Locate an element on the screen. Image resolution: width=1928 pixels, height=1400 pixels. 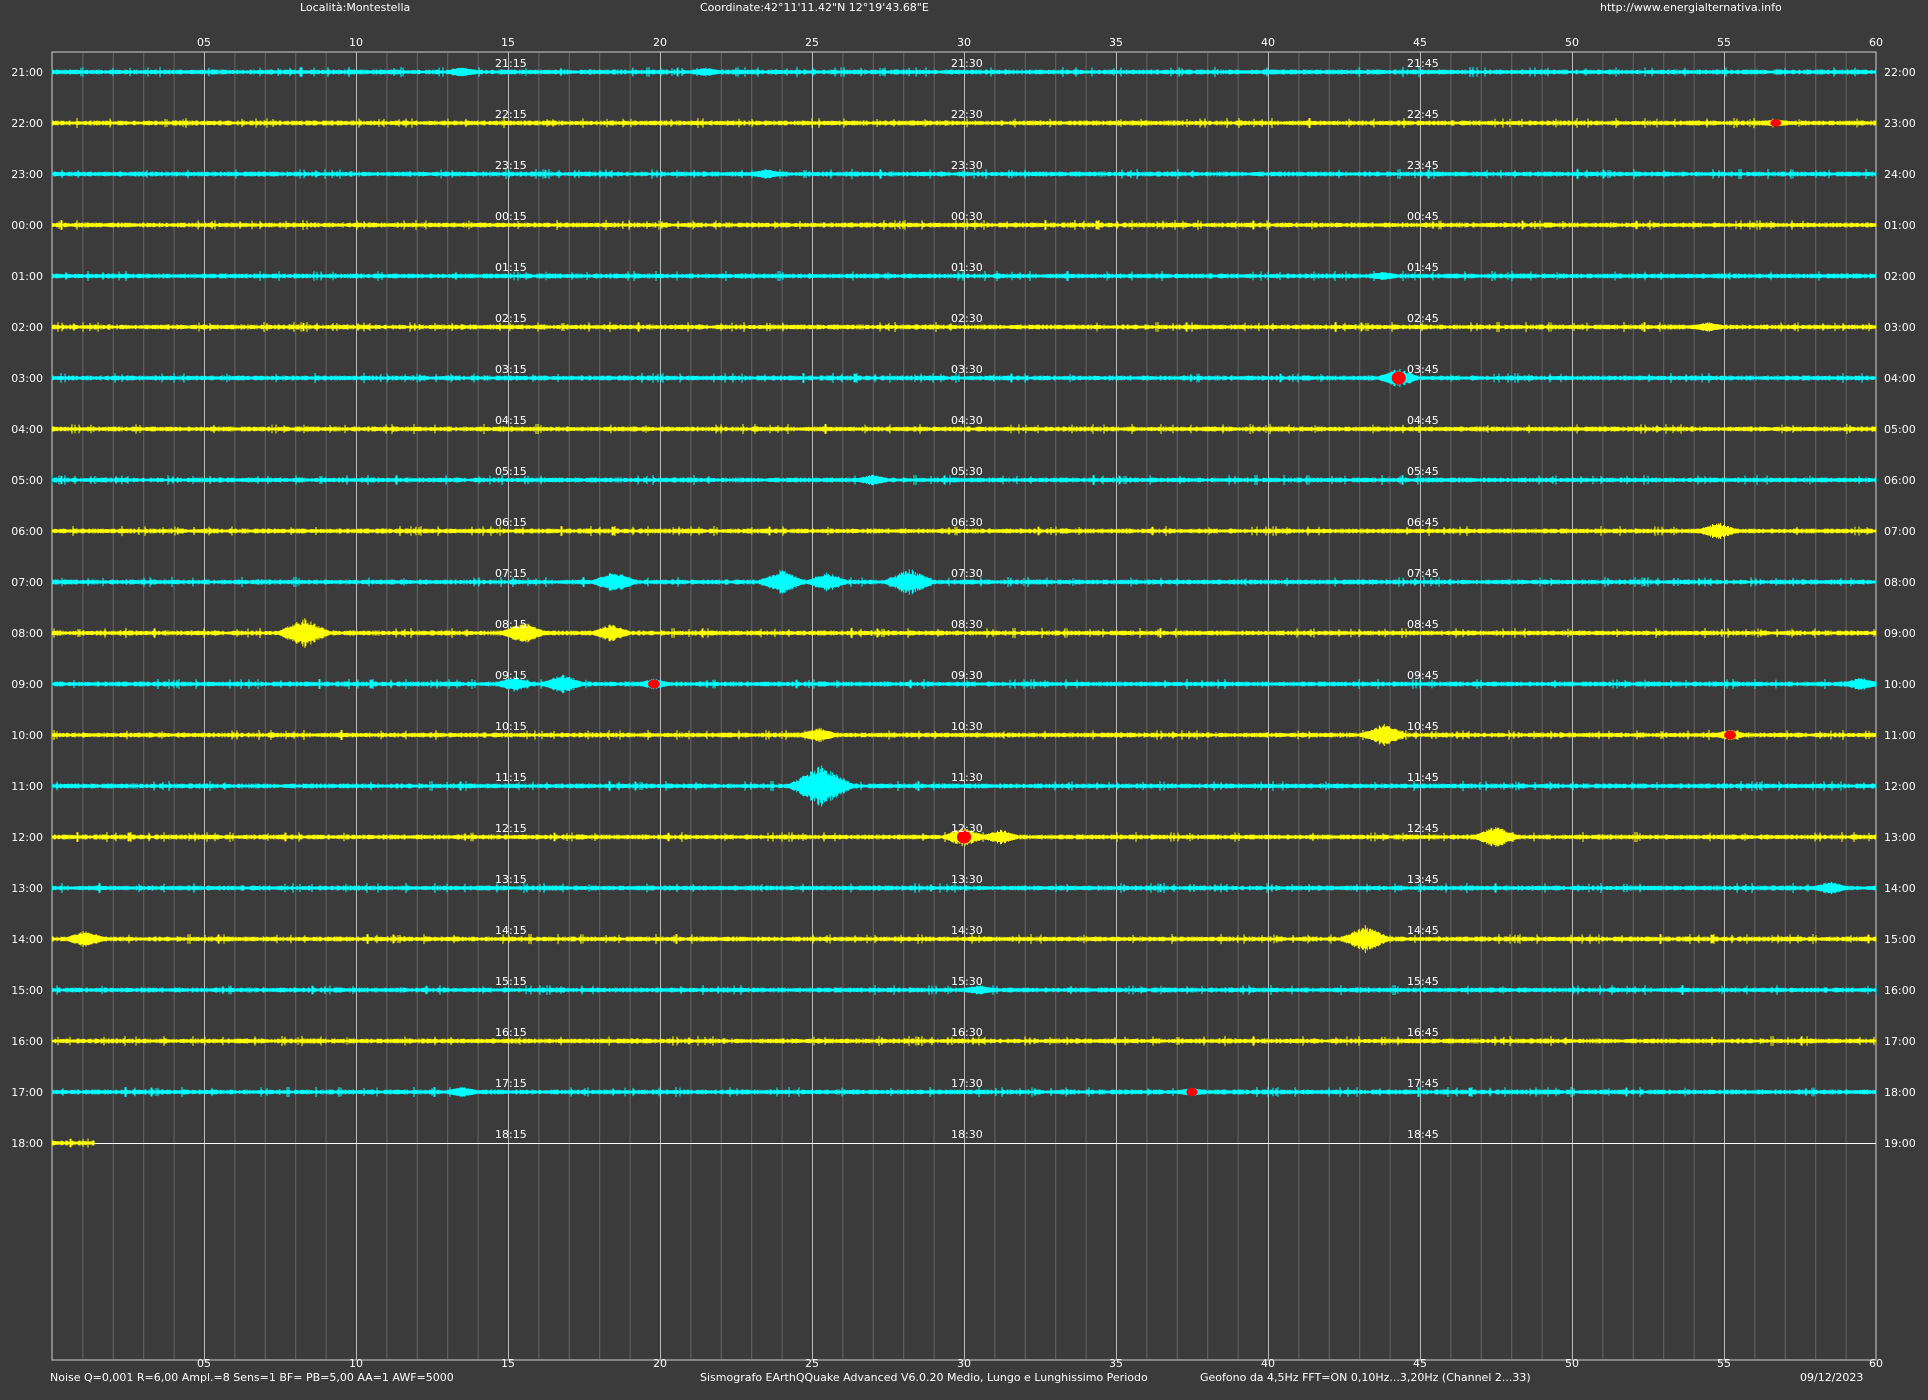
quarter-hour-label: 21:15 is located at coordinates (511, 63).